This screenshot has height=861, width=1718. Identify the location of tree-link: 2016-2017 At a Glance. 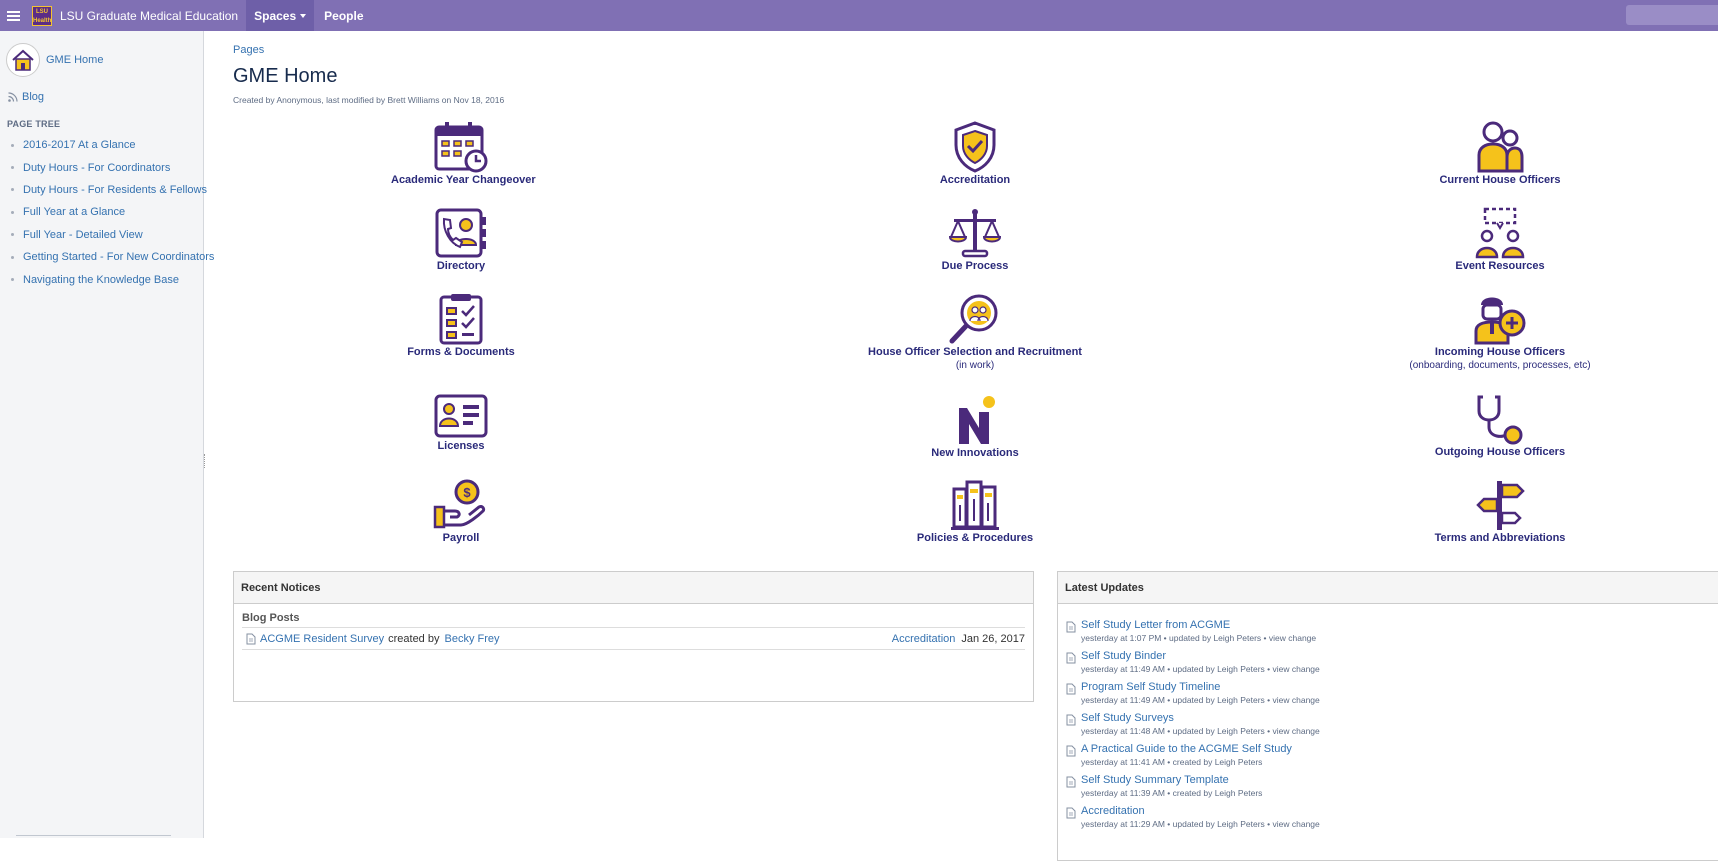
(79, 145).